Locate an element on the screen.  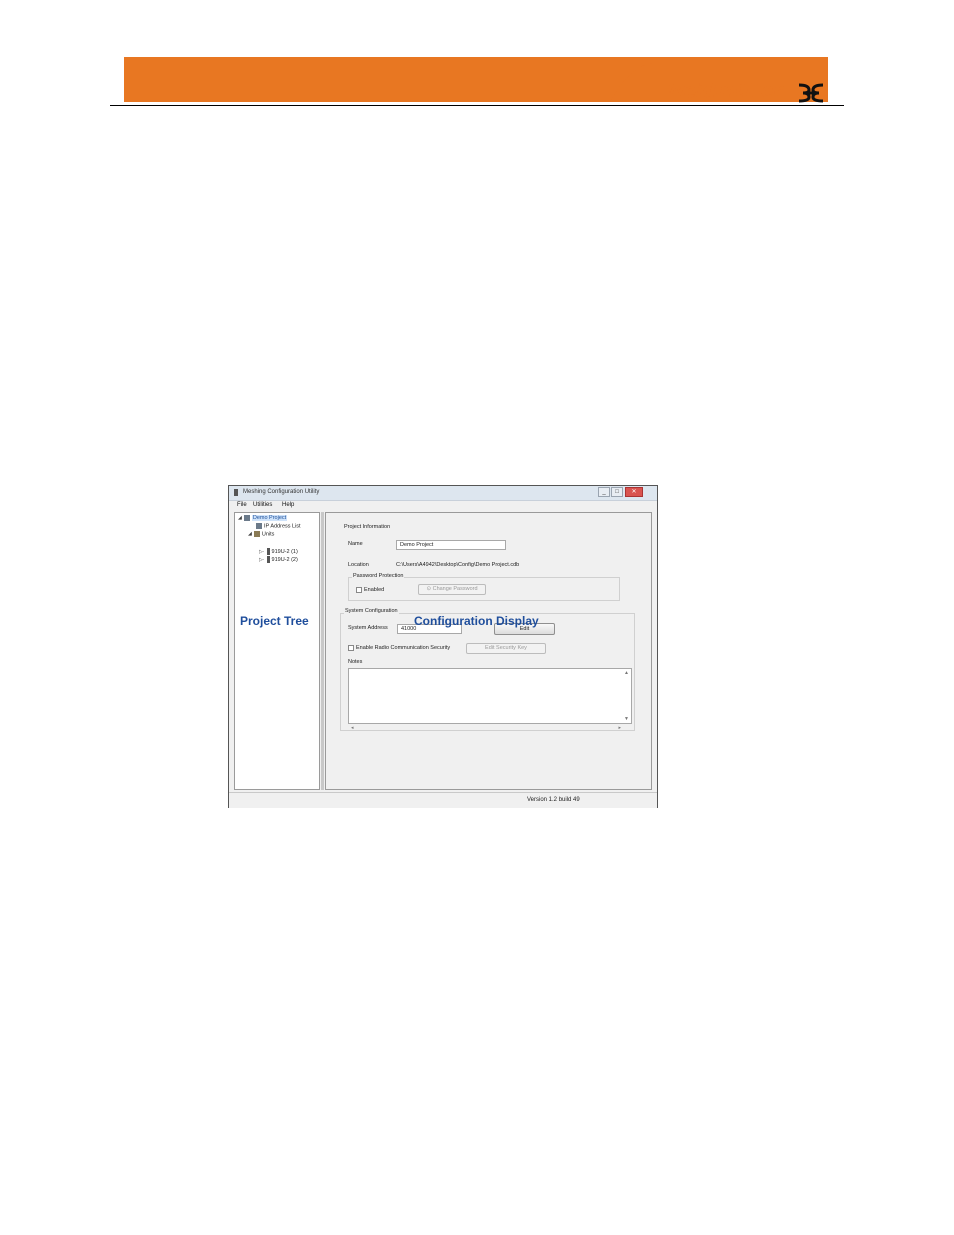
location-label: Location is located at coordinates (358, 565).